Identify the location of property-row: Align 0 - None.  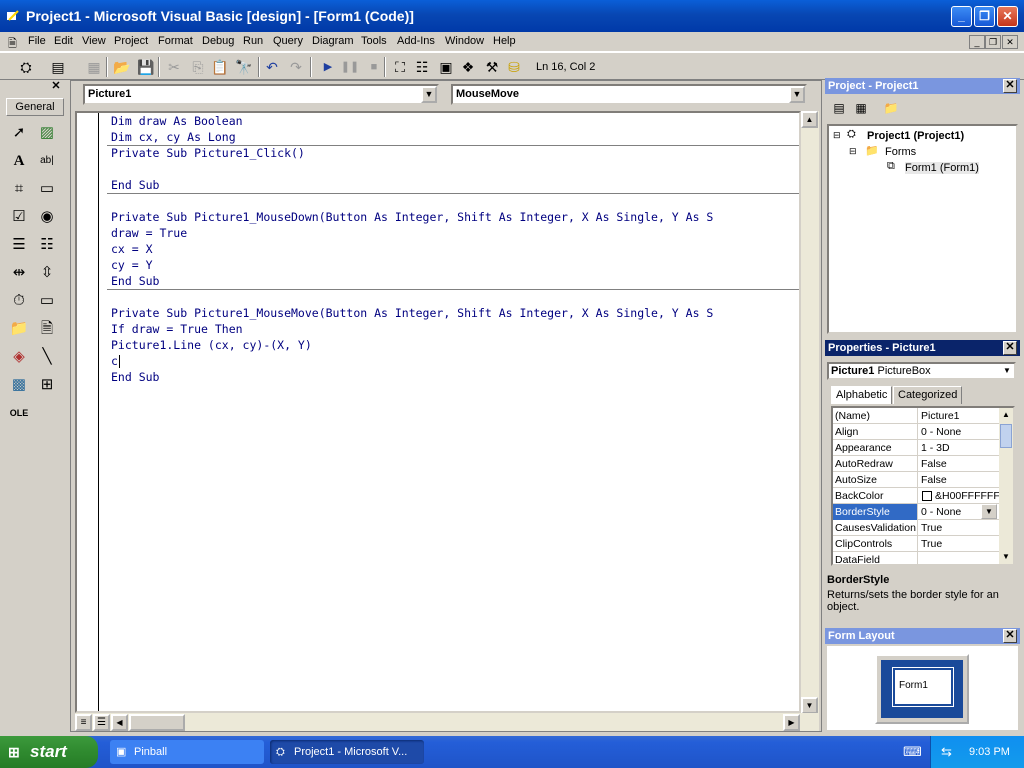
(916, 432).